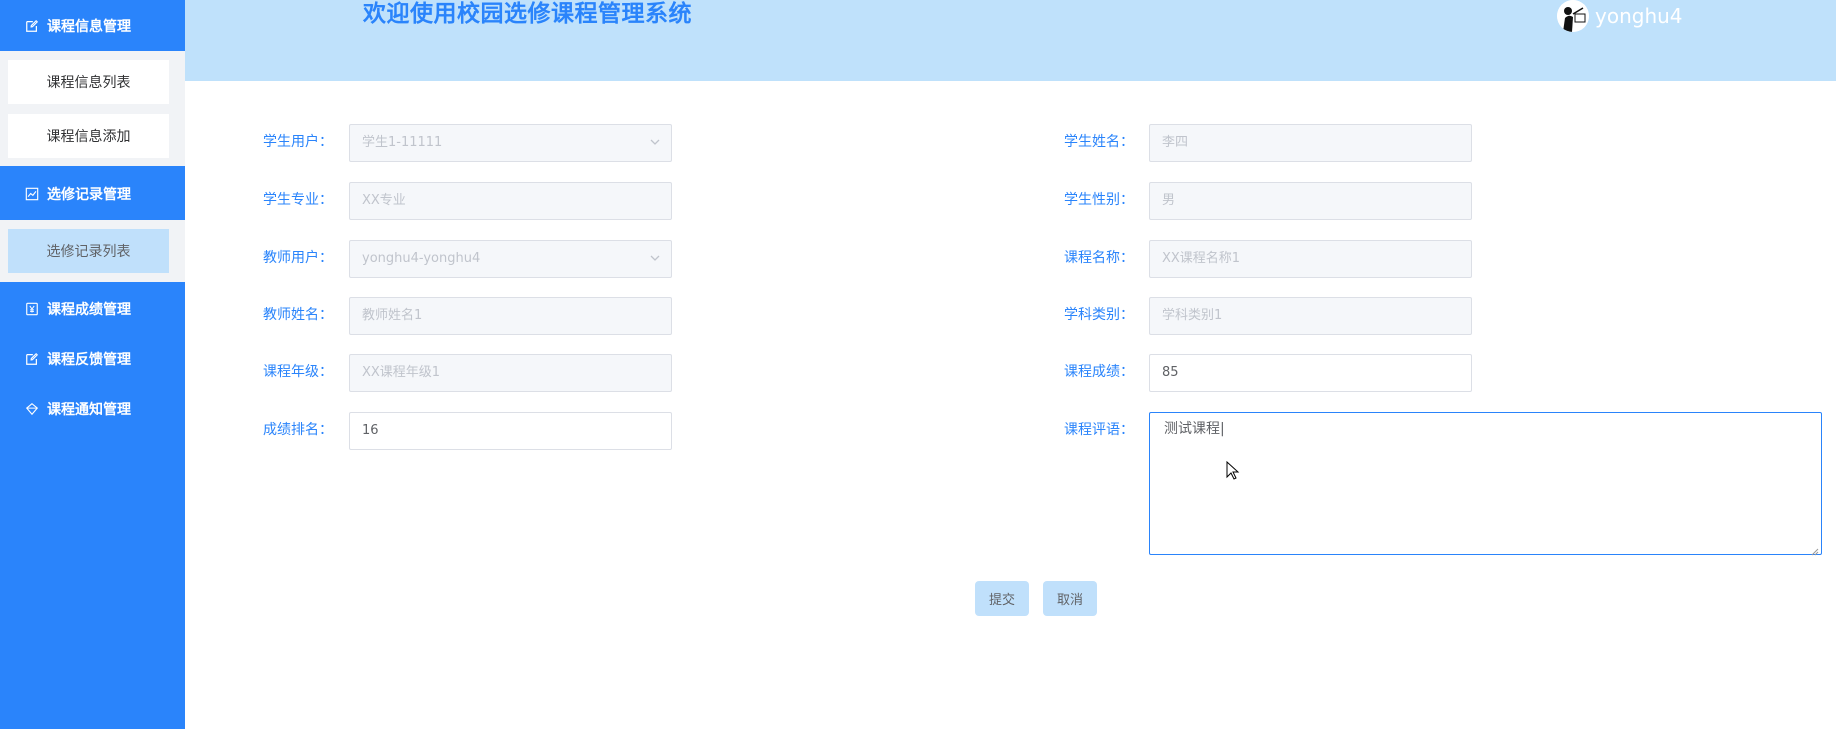 The width and height of the screenshot is (1836, 729). I want to click on score-rank-field: 16, so click(510, 431).